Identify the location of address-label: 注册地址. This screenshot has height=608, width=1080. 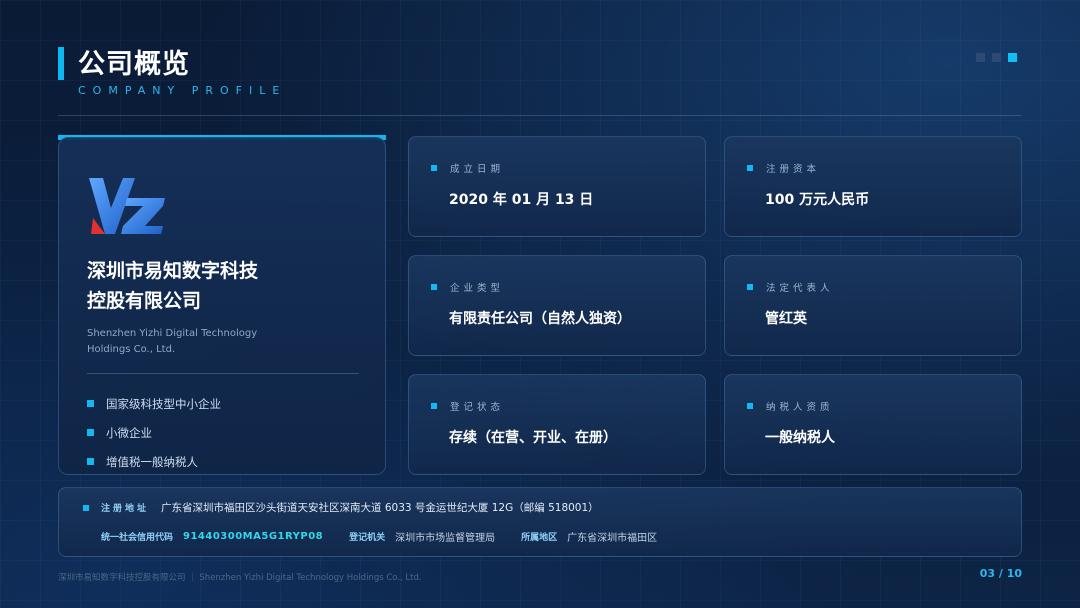
(125, 509).